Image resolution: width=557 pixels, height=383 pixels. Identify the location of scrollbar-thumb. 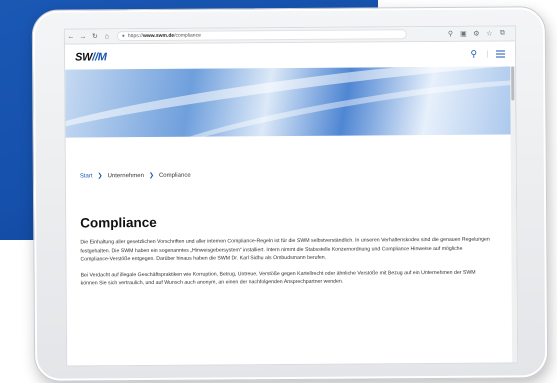
(513, 83).